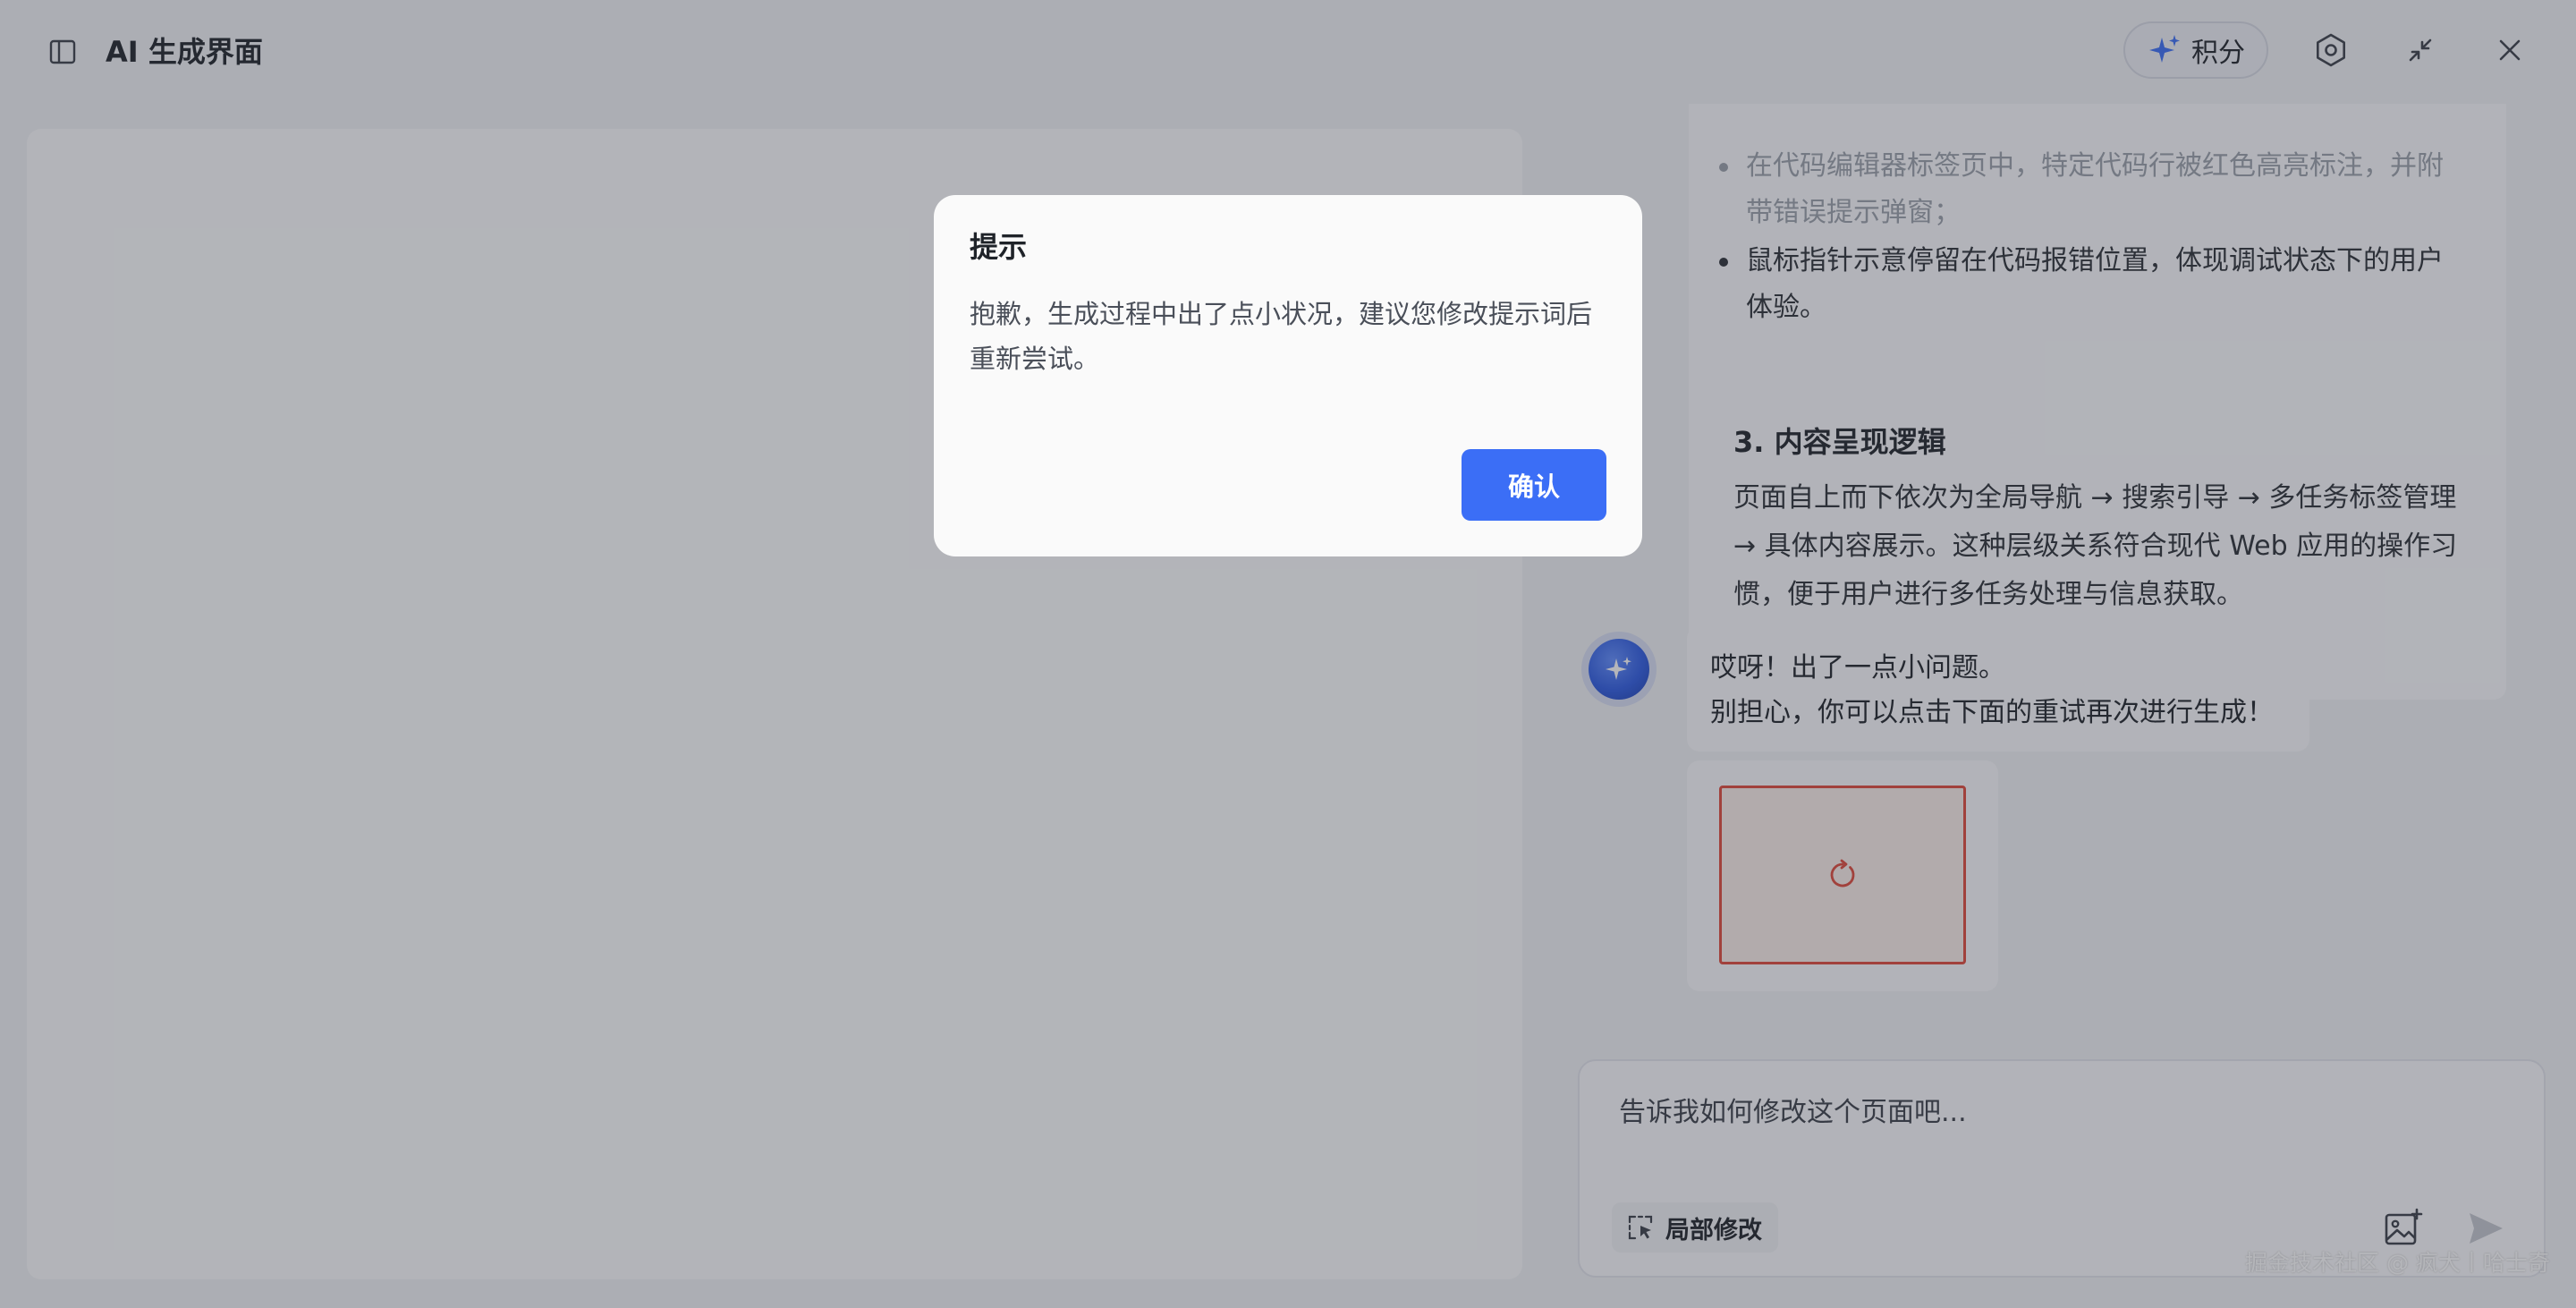  I want to click on dialog-title: 提示, so click(999, 247).